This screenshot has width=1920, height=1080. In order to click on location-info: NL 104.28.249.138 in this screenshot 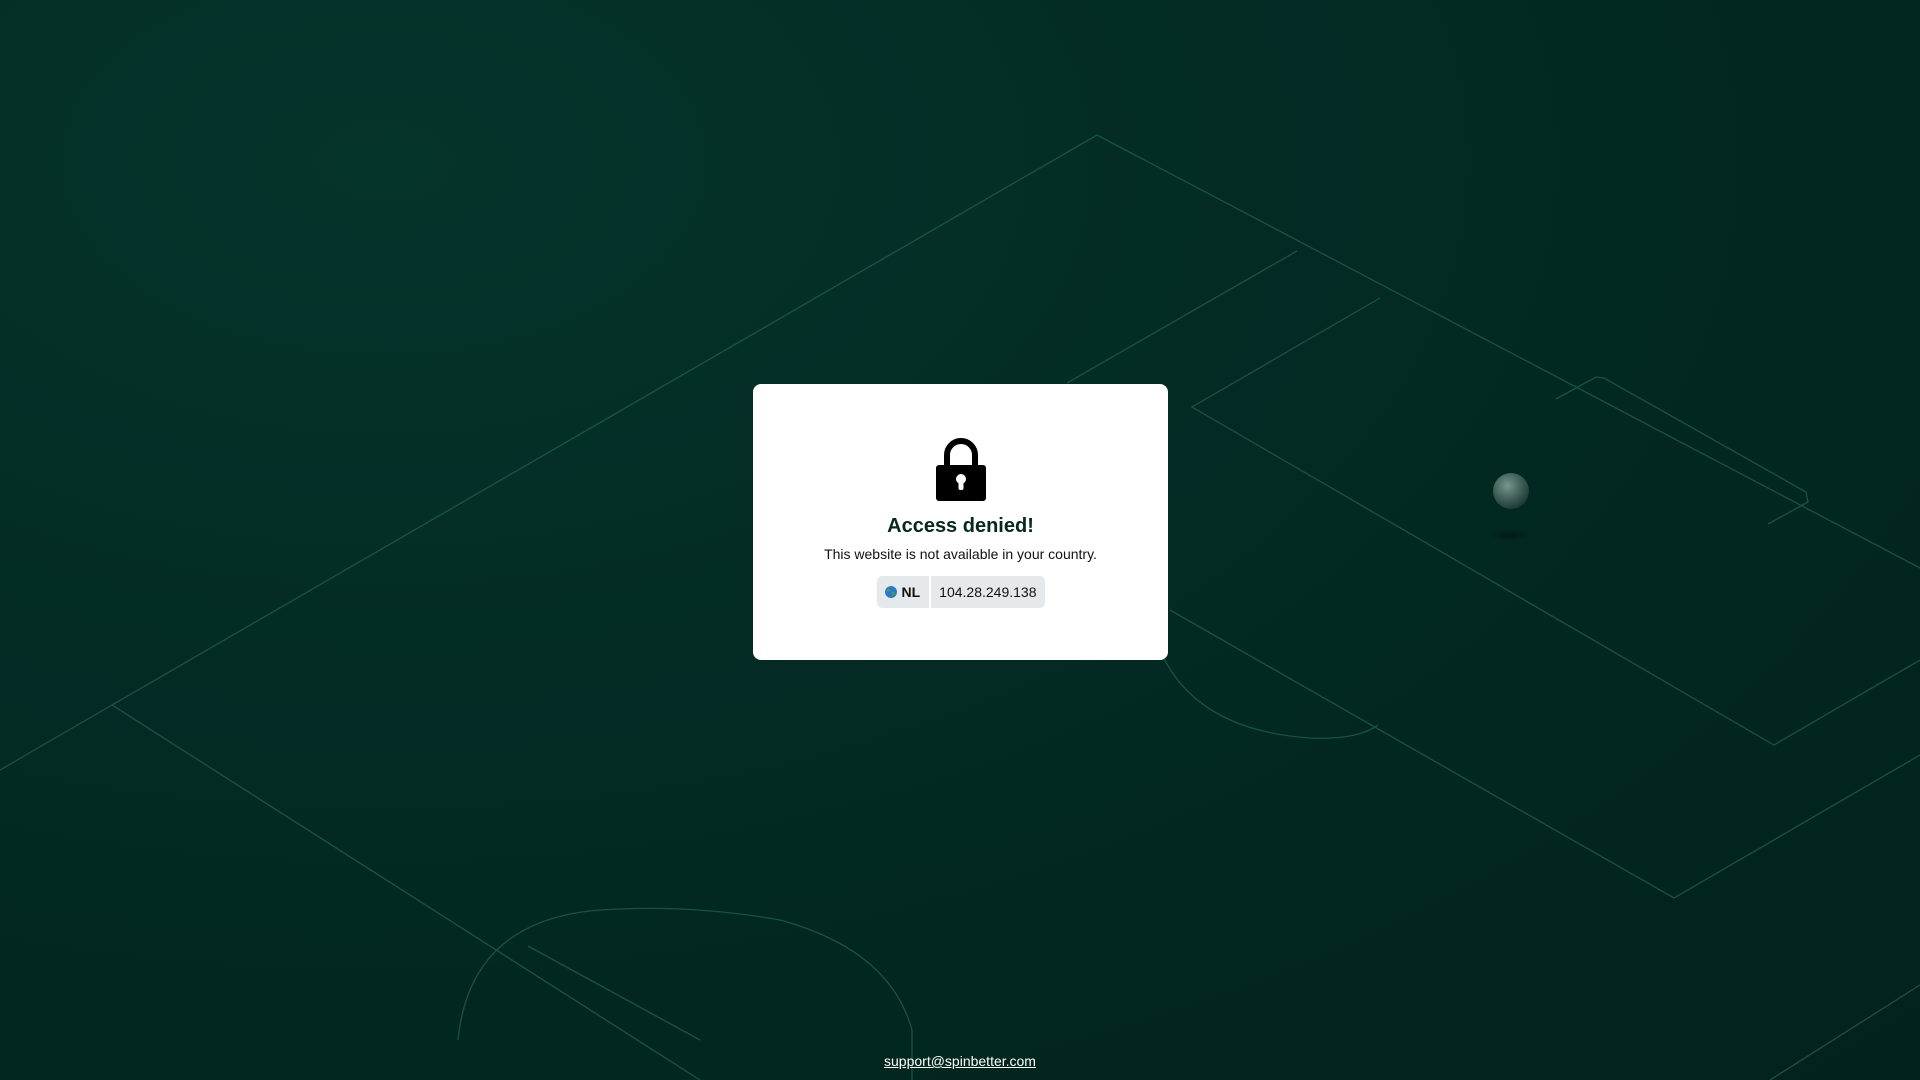, I will do `click(960, 592)`.